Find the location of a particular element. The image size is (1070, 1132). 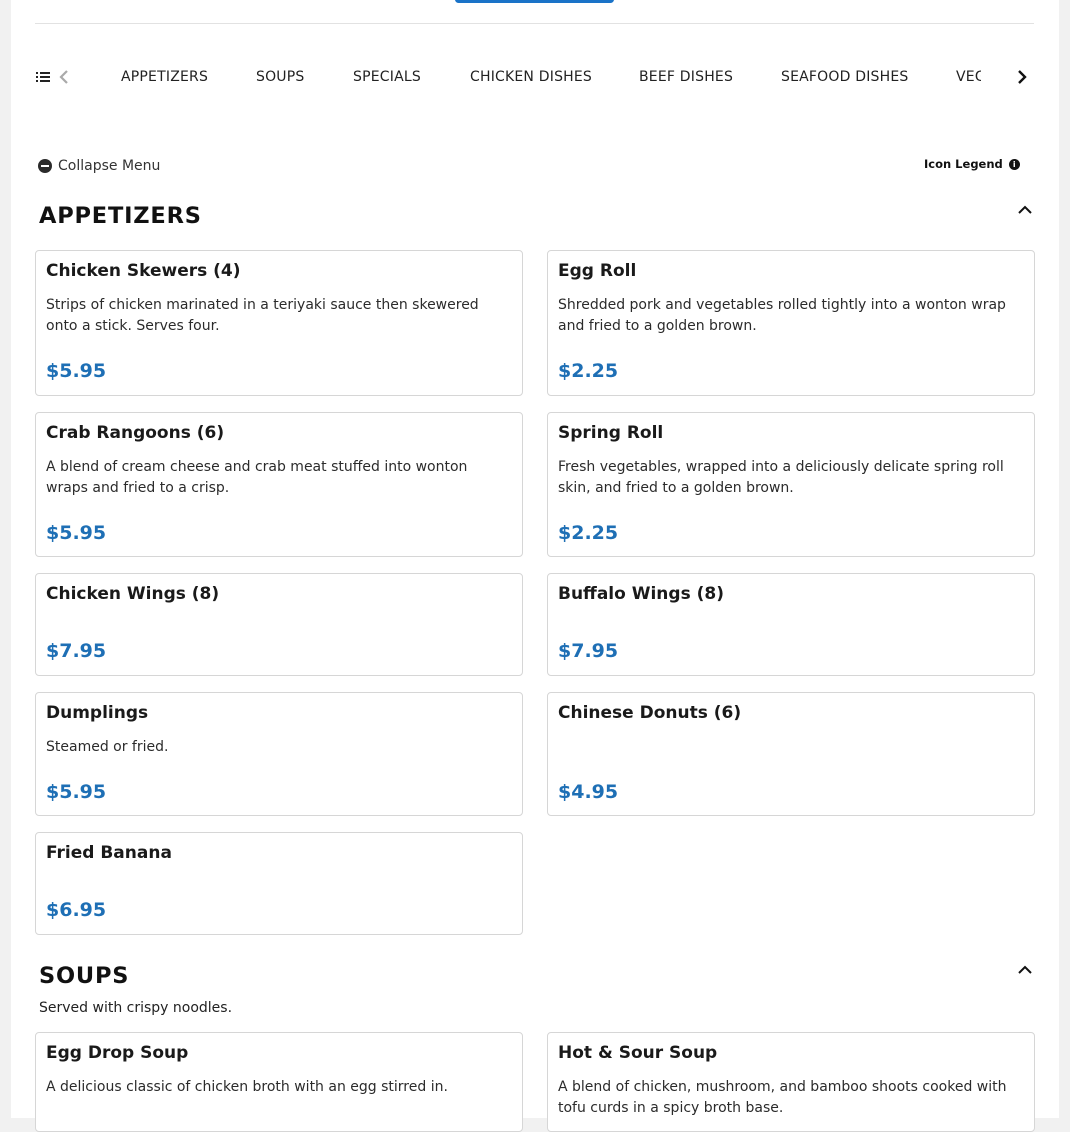

menu-item-card: Chinese Donuts (6) $4.95 is located at coordinates (791, 754).